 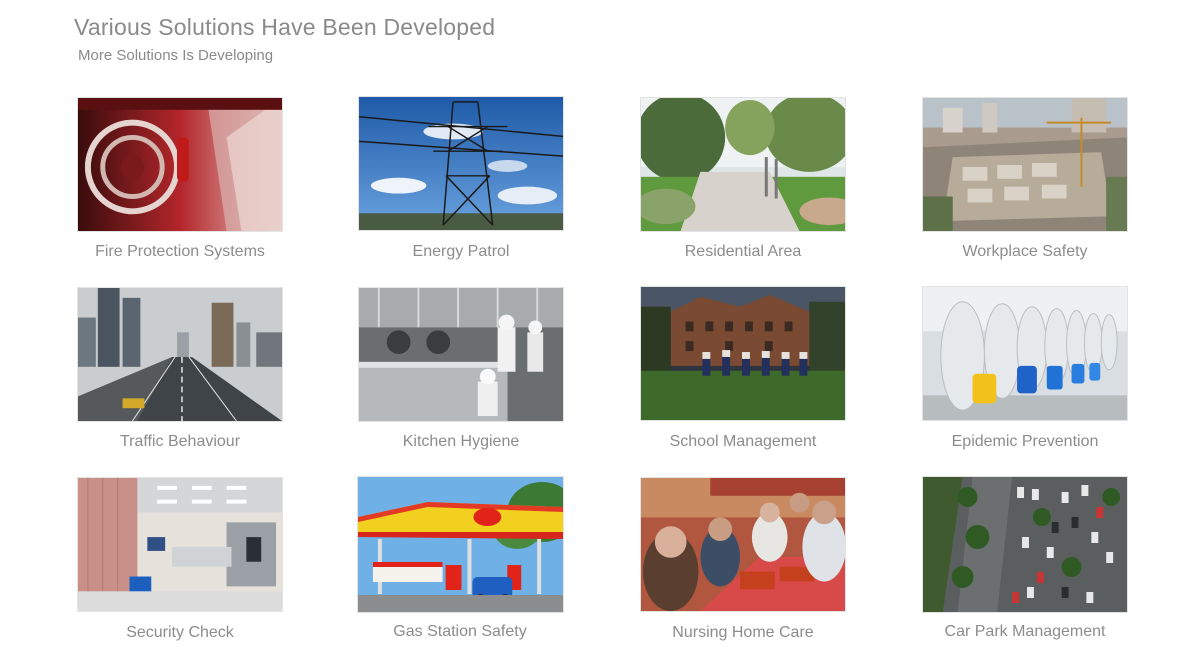 I want to click on construction-site-photo, so click(x=1025, y=164).